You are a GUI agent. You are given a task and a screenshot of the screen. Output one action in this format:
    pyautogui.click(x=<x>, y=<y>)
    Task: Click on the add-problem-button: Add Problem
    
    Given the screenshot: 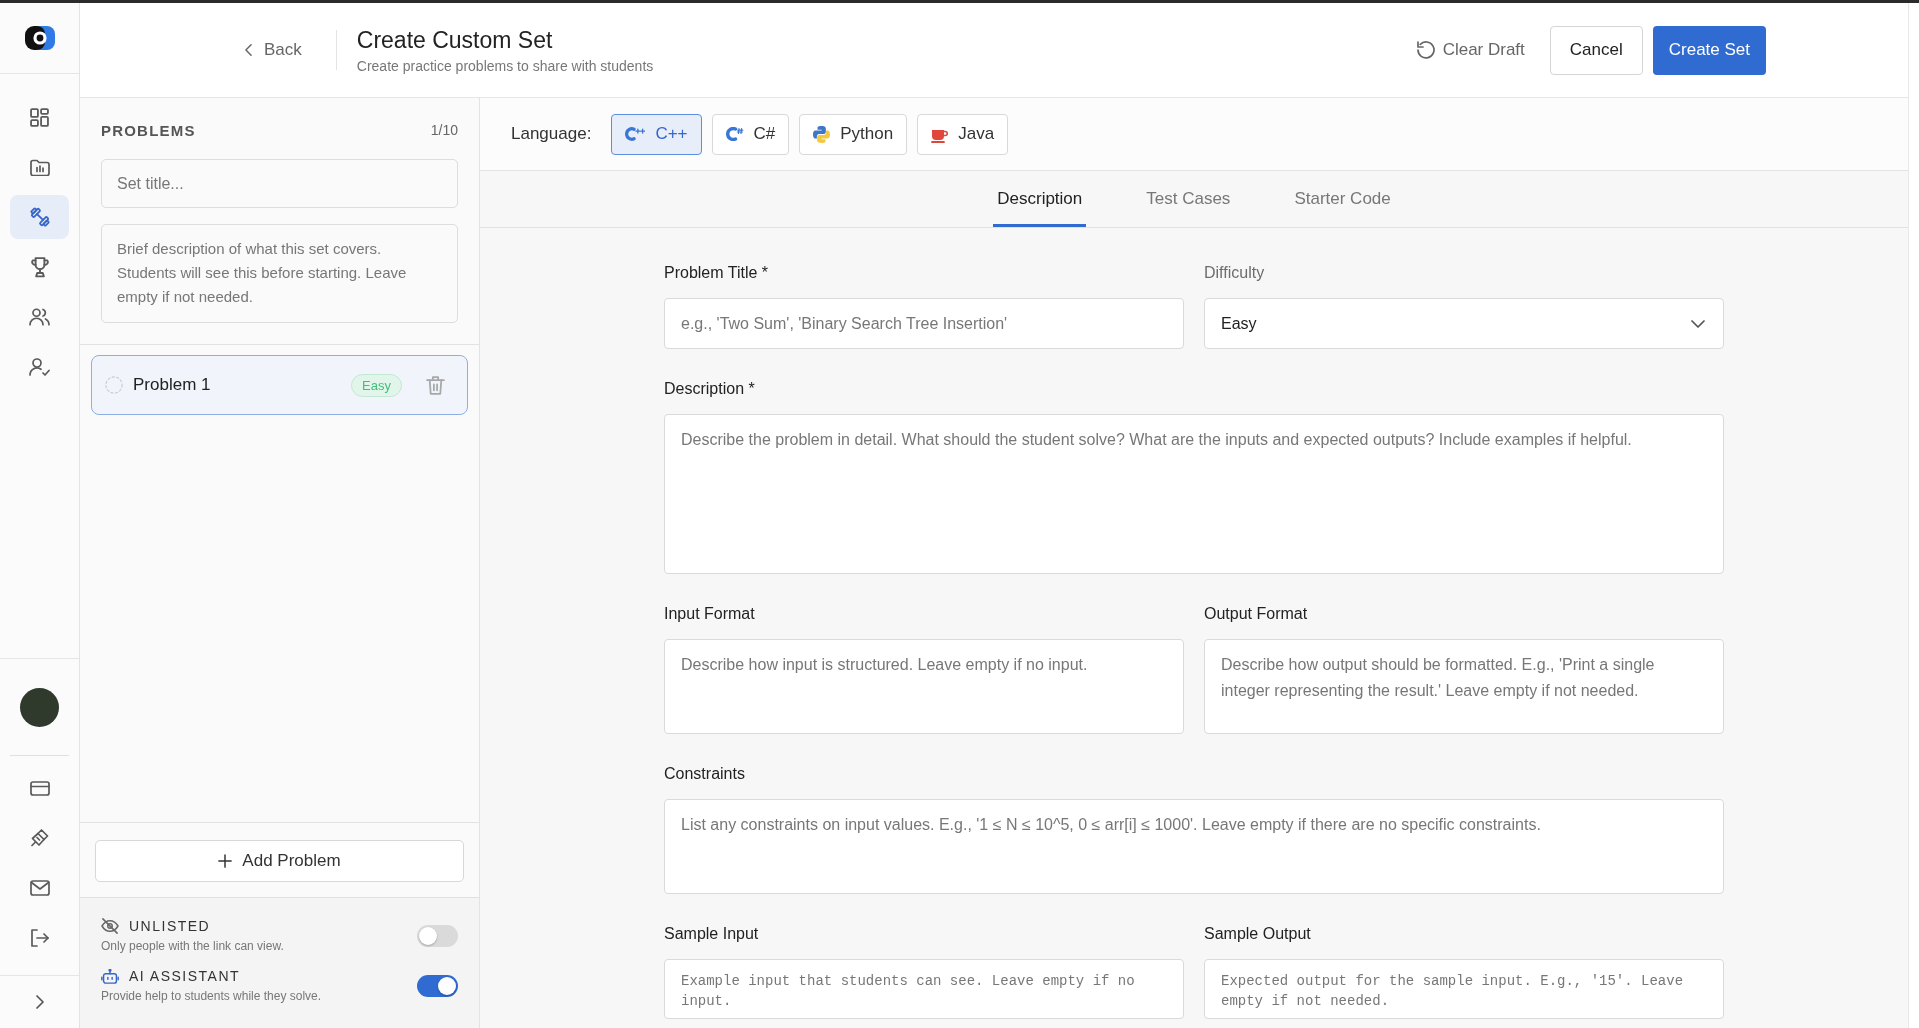 What is the action you would take?
    pyautogui.click(x=279, y=861)
    